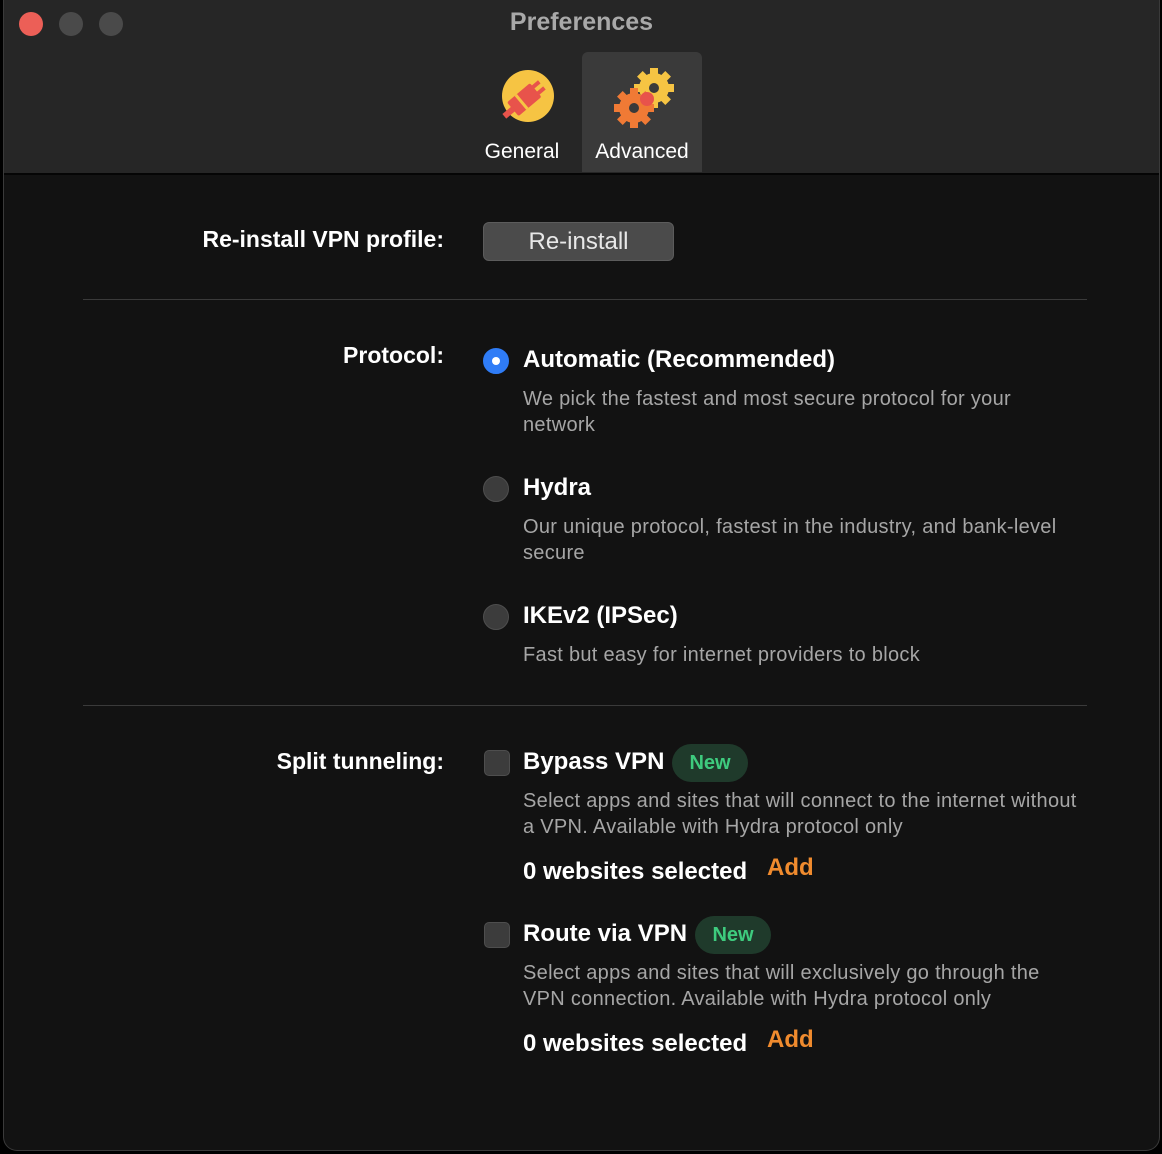  Describe the element at coordinates (323, 239) in the screenshot. I see `reinstall-label: Re-install VPN profile:` at that location.